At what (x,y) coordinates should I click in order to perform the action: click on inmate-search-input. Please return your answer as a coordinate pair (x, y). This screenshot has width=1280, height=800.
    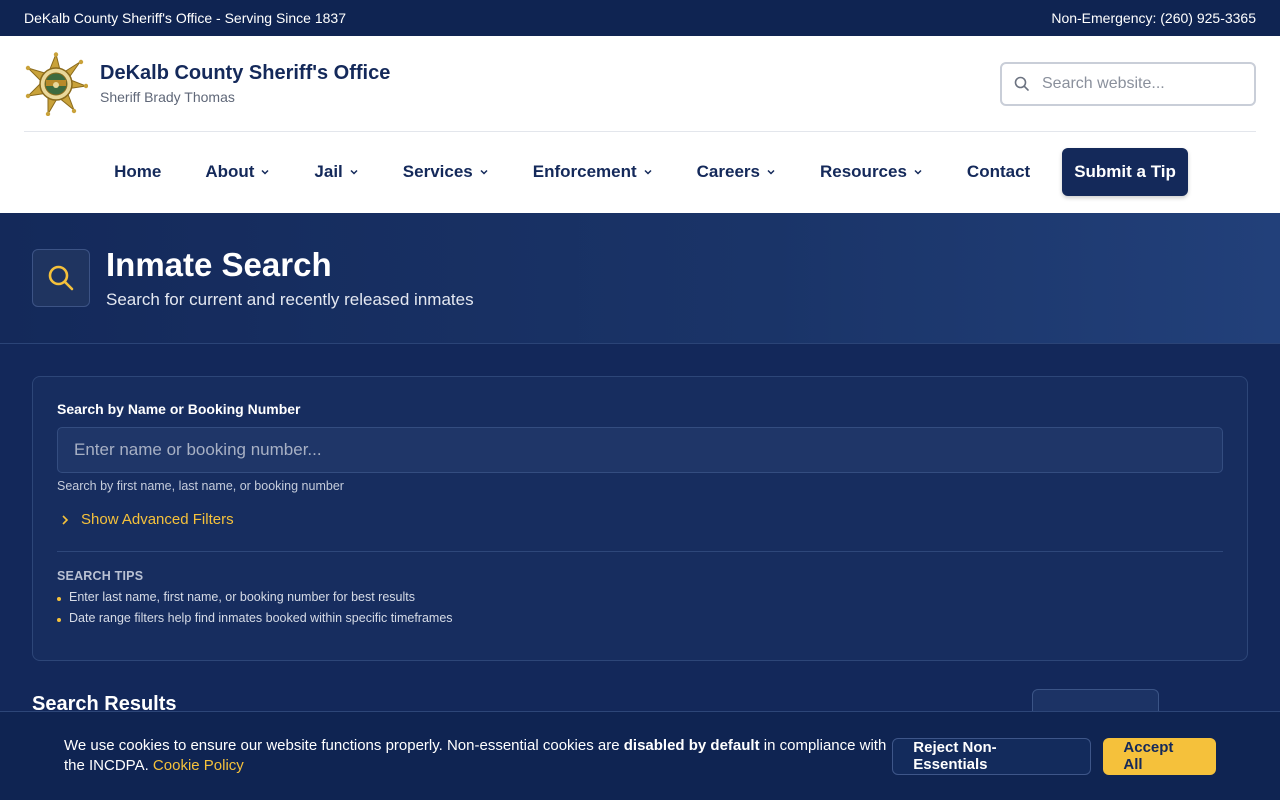
    Looking at the image, I should click on (640, 450).